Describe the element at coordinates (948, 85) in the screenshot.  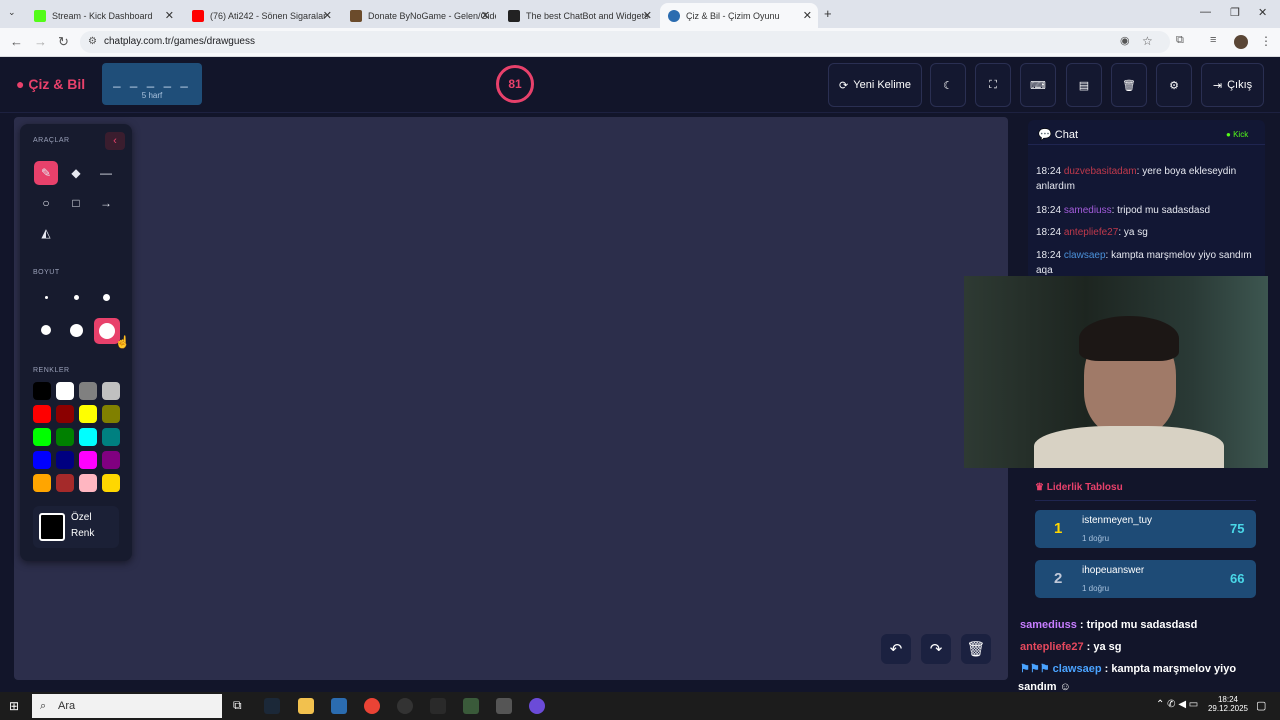
I see `dark-mode-button: ☾` at that location.